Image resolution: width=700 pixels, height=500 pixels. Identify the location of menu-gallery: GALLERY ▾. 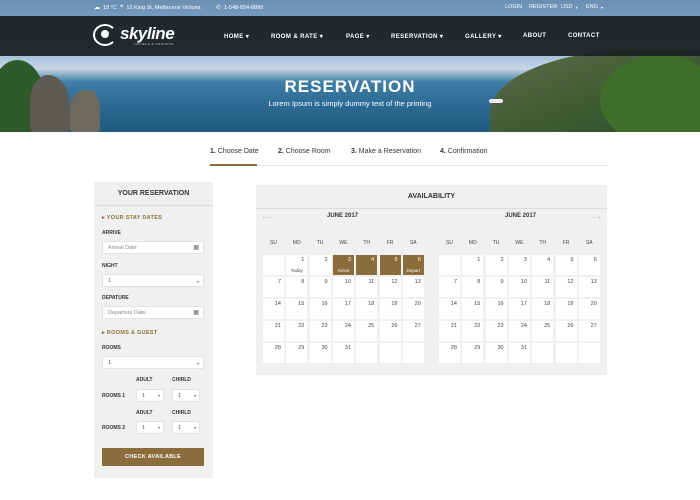
(483, 36).